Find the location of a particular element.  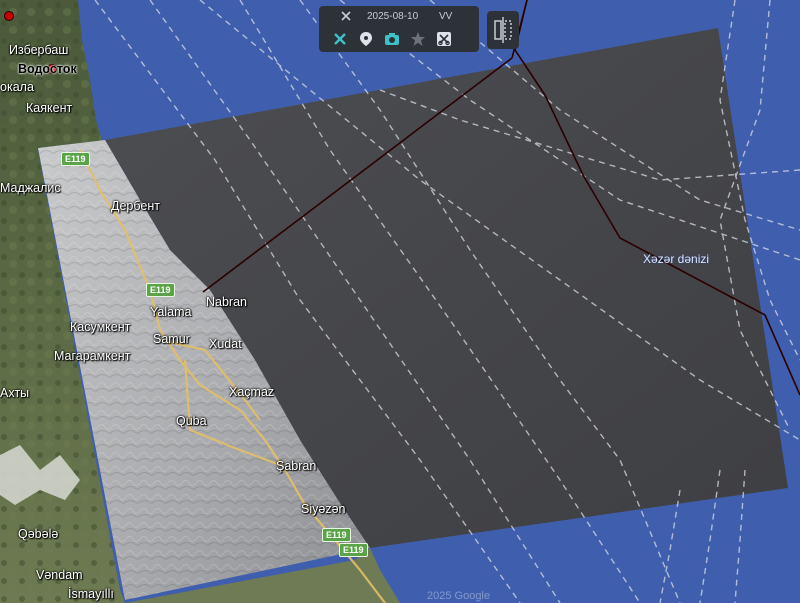

place-label-izberbash: Избербаш is located at coordinates (39, 50).